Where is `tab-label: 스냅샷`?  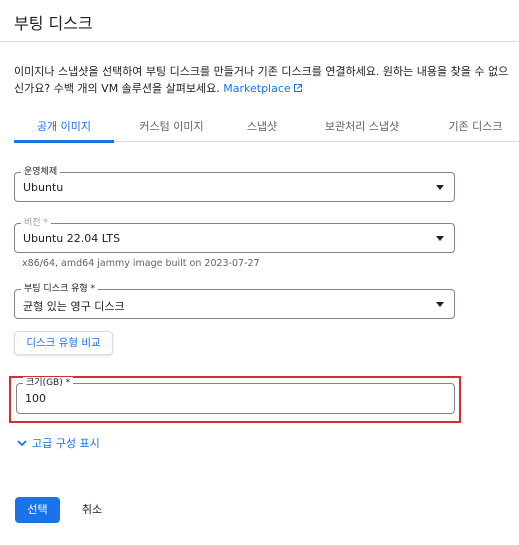
tab-label: 스냅샷 is located at coordinates (262, 126).